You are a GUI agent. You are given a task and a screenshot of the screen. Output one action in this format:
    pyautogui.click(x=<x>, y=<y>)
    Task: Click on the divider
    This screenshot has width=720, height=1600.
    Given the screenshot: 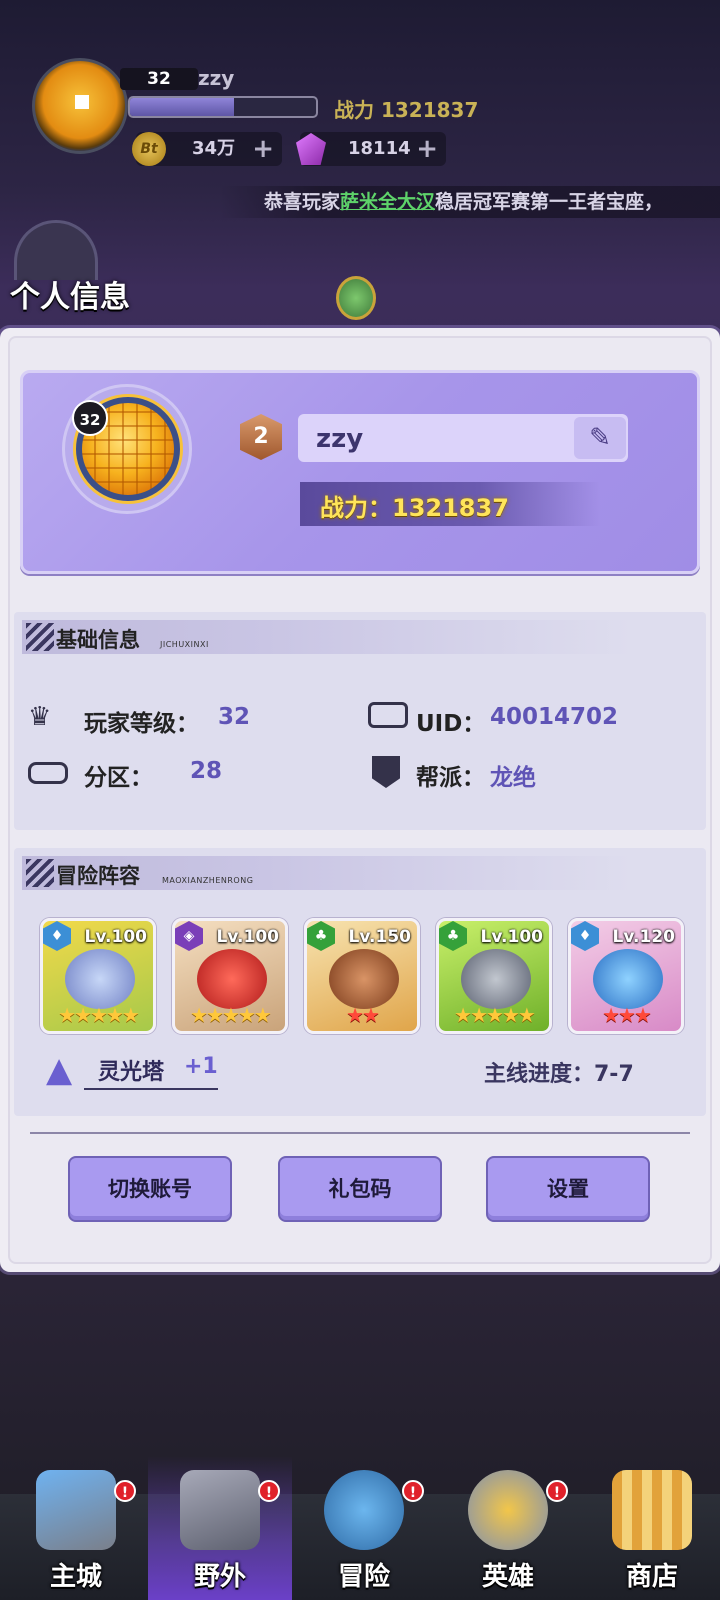 What is the action you would take?
    pyautogui.click(x=360, y=1133)
    